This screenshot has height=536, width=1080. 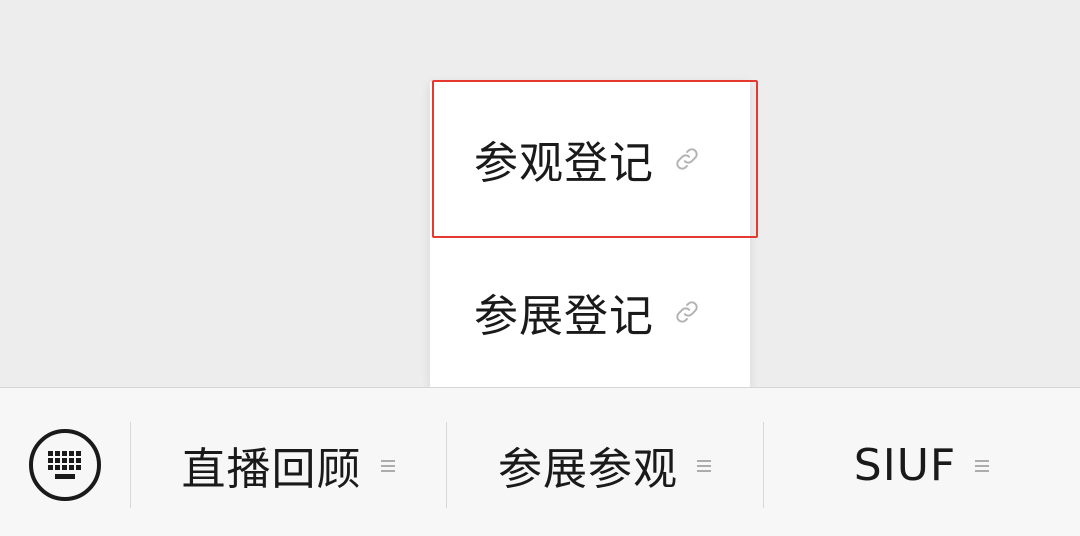 I want to click on menu-item-label: 参展参观, so click(x=588, y=469).